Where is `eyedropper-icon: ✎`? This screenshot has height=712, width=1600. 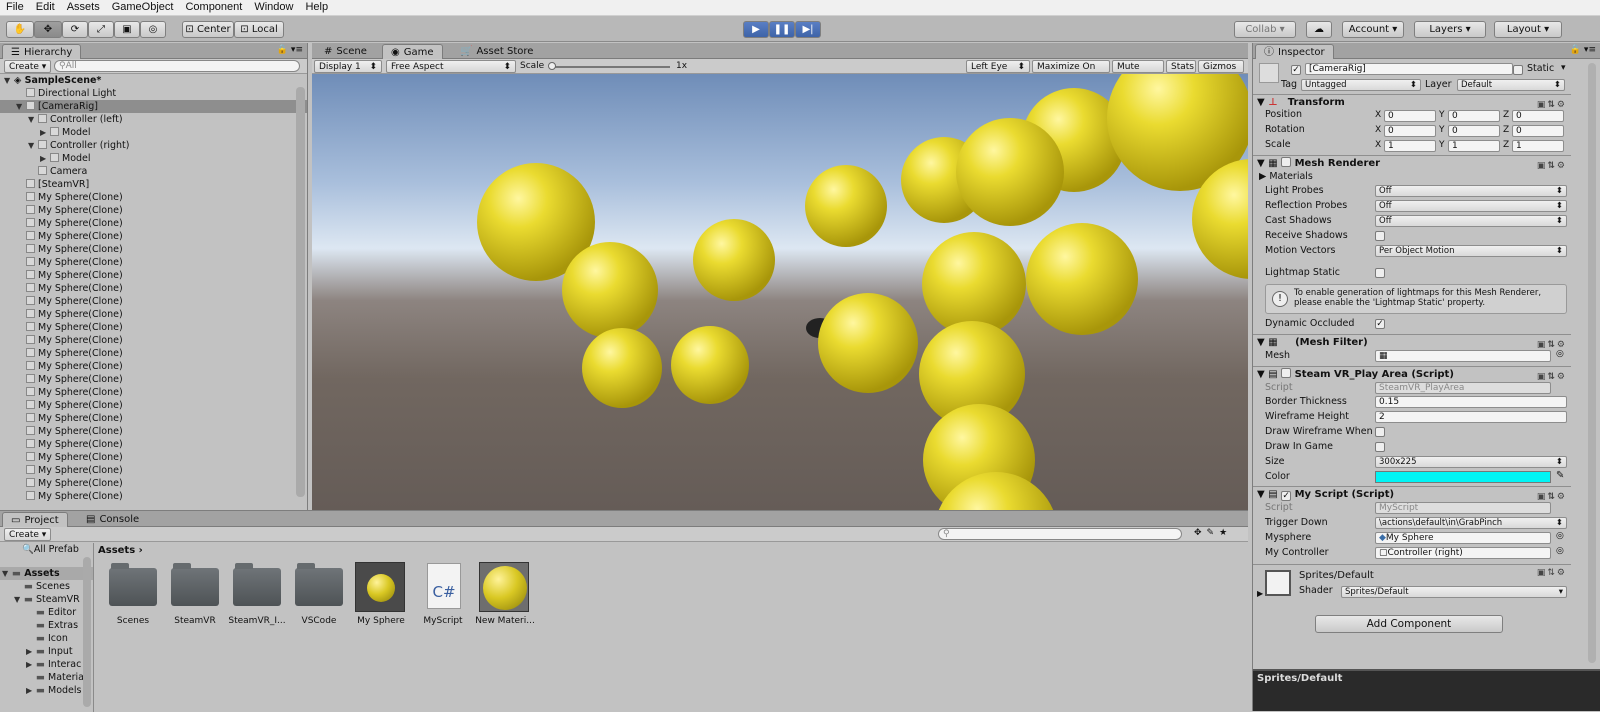 eyedropper-icon: ✎ is located at coordinates (1560, 475).